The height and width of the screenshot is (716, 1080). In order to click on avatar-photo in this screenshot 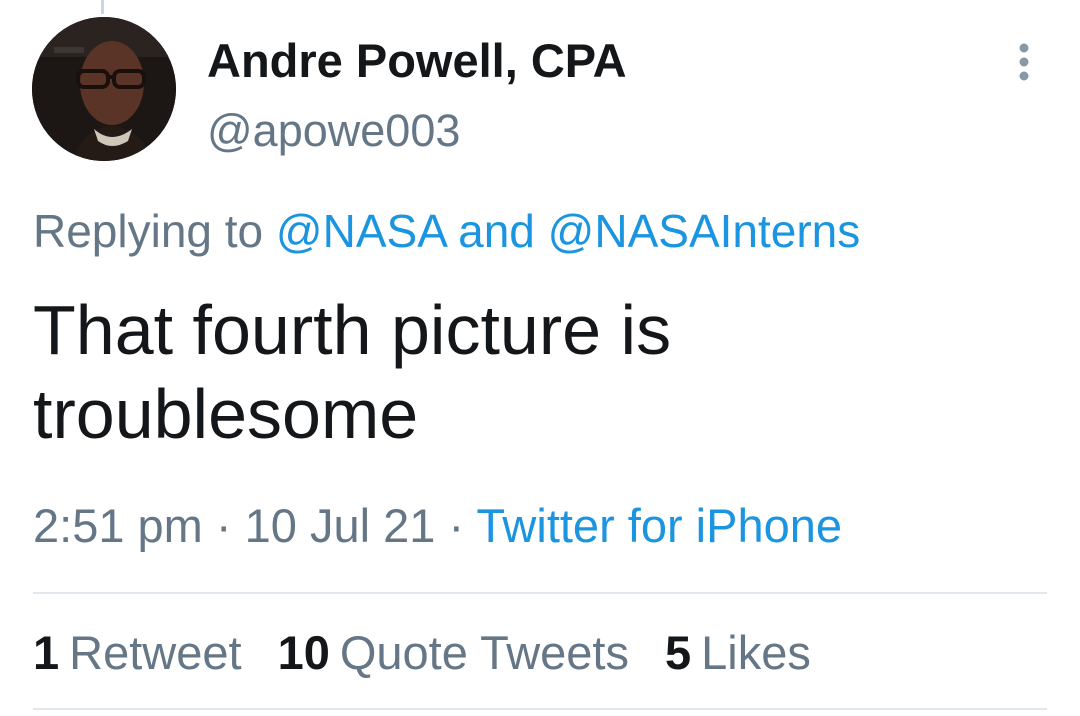, I will do `click(104, 89)`.